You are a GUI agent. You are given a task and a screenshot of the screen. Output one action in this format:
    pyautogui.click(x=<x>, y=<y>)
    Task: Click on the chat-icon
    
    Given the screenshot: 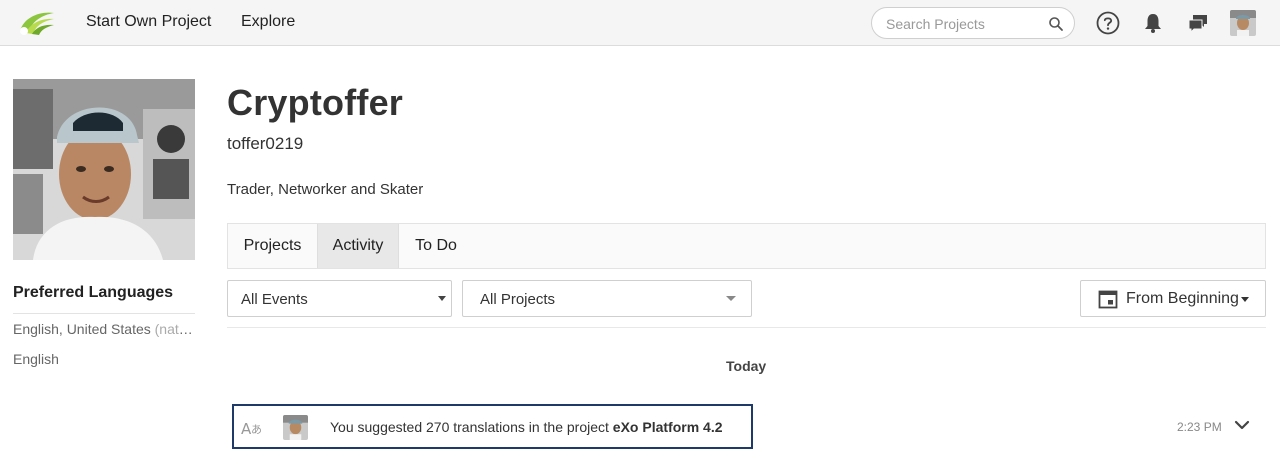 What is the action you would take?
    pyautogui.click(x=1198, y=23)
    